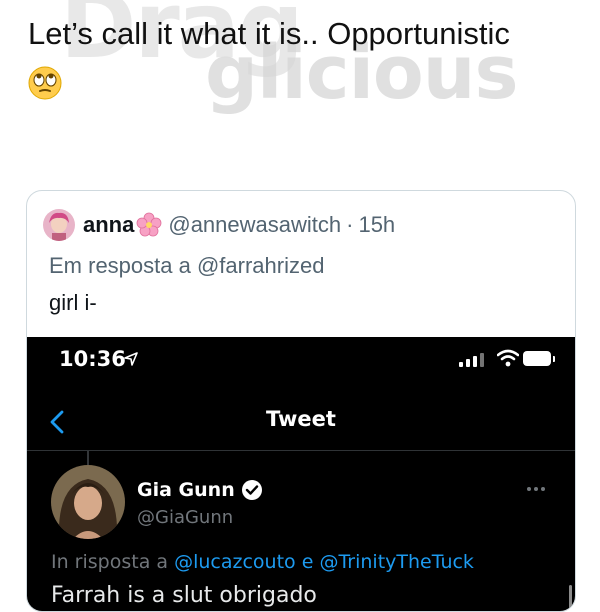 The image size is (600, 612). Describe the element at coordinates (376, 225) in the screenshot. I see `quoted-timestamp: 15h` at that location.